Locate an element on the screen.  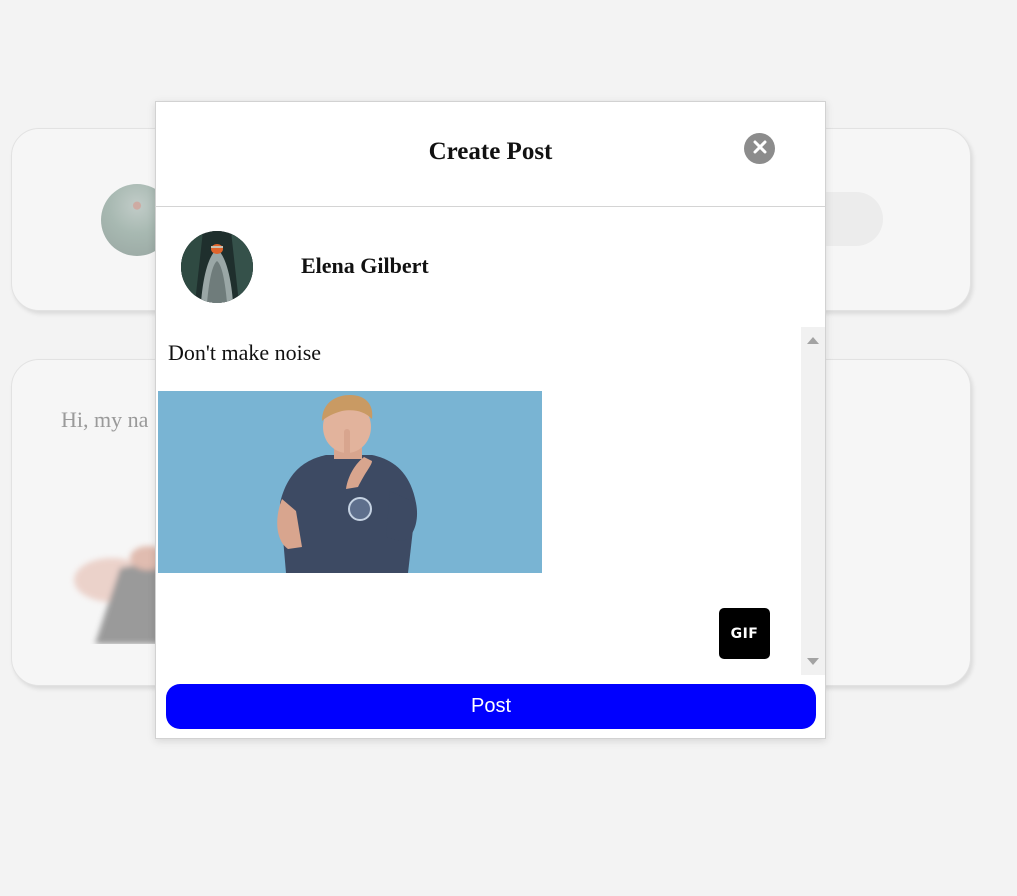
author-avatar is located at coordinates (217, 267).